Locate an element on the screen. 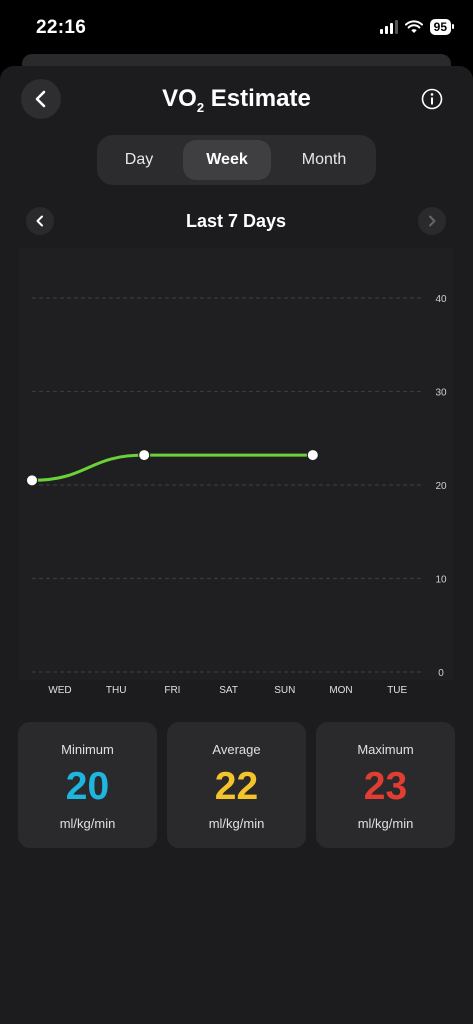  status-icons: 95 is located at coordinates (417, 27).